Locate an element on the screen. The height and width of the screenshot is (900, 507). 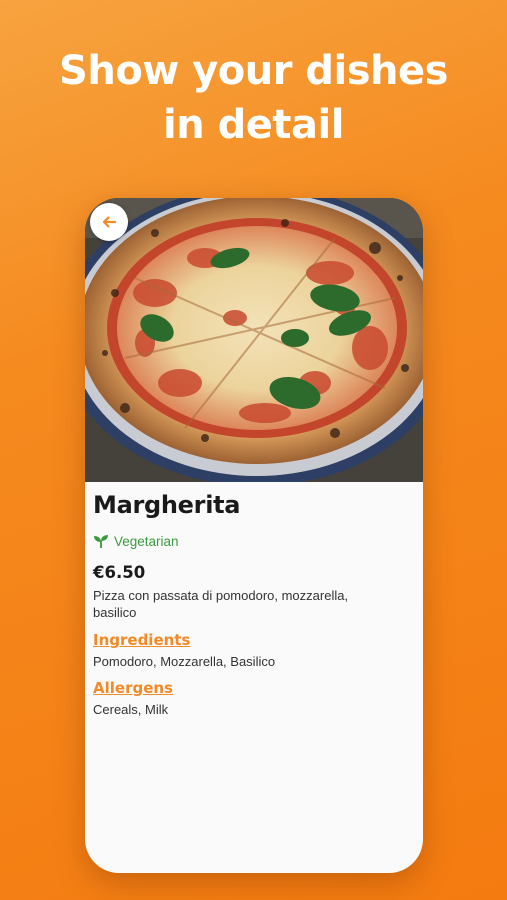
arrow-left-icon is located at coordinates (109, 222).